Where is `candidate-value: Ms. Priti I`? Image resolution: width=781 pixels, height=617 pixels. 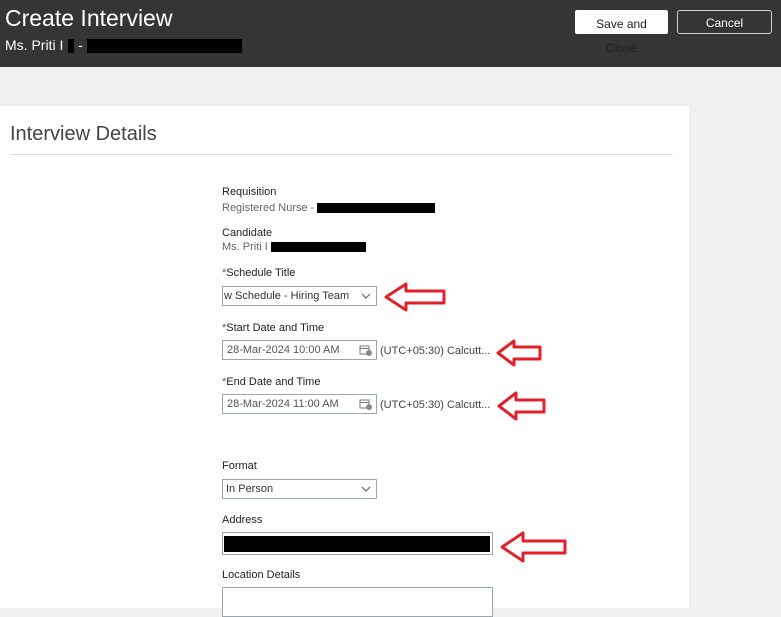 candidate-value: Ms. Priti I is located at coordinates (294, 247).